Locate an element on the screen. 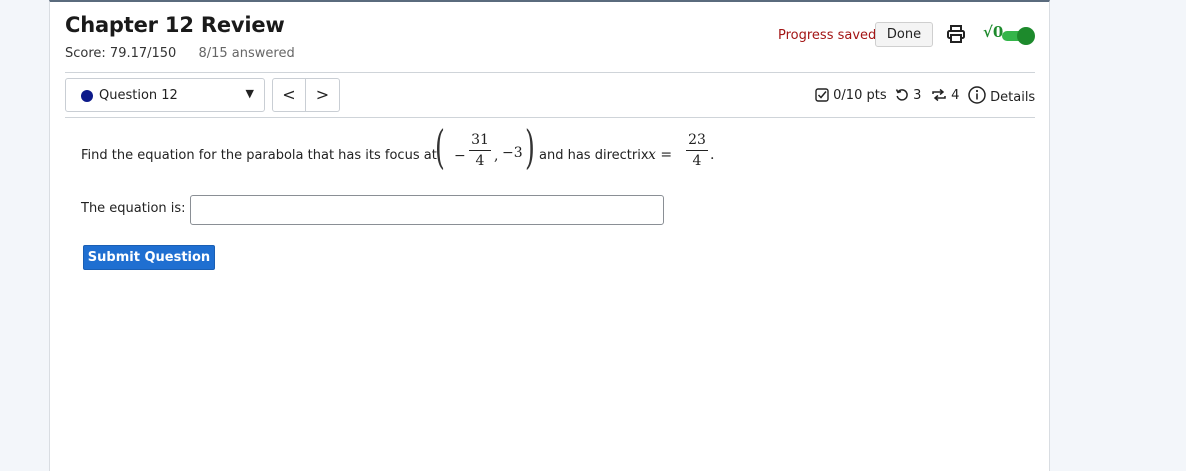 Image resolution: width=1186 pixels, height=471 pixels. header-divider is located at coordinates (550, 72).